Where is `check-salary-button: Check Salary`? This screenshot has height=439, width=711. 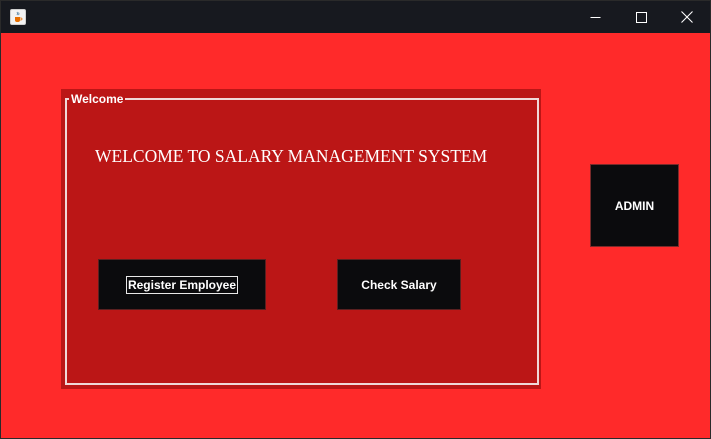
check-salary-button: Check Salary is located at coordinates (399, 284).